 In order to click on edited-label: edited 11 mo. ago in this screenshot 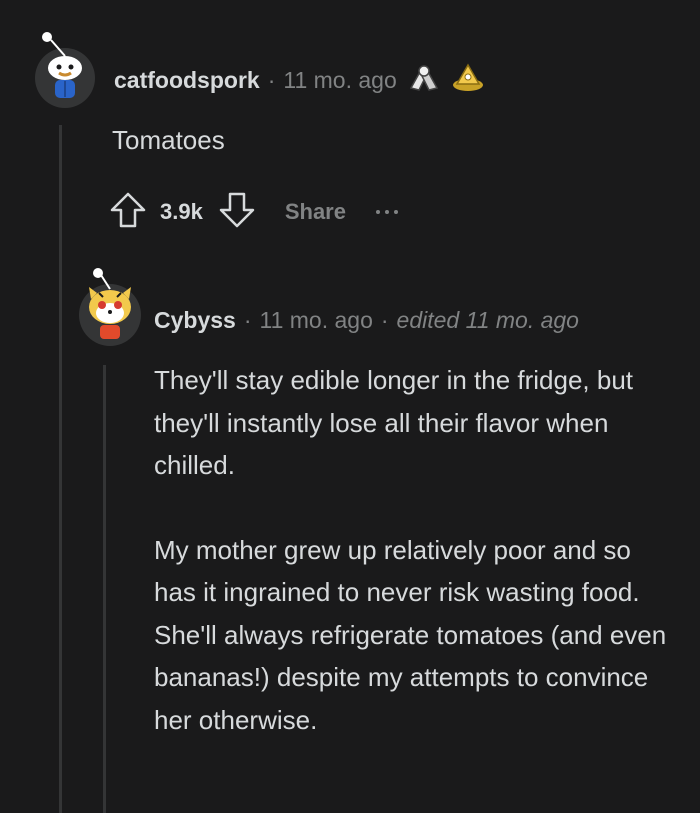, I will do `click(487, 319)`.